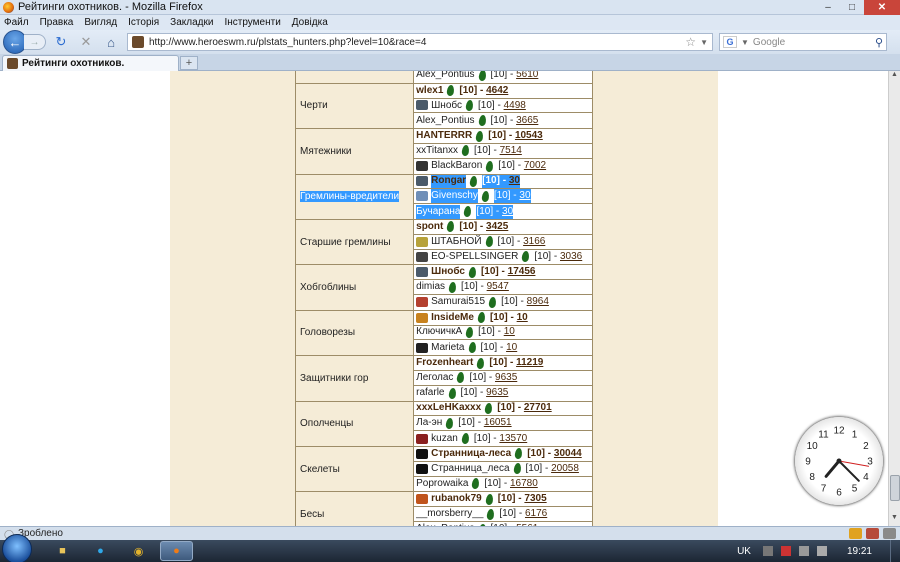 The height and width of the screenshot is (562, 900). I want to click on player-name: spont, so click(429, 227).